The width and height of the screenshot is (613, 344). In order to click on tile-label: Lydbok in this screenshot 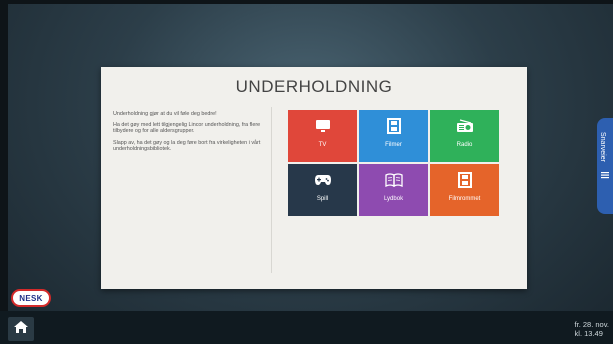, I will do `click(393, 199)`.